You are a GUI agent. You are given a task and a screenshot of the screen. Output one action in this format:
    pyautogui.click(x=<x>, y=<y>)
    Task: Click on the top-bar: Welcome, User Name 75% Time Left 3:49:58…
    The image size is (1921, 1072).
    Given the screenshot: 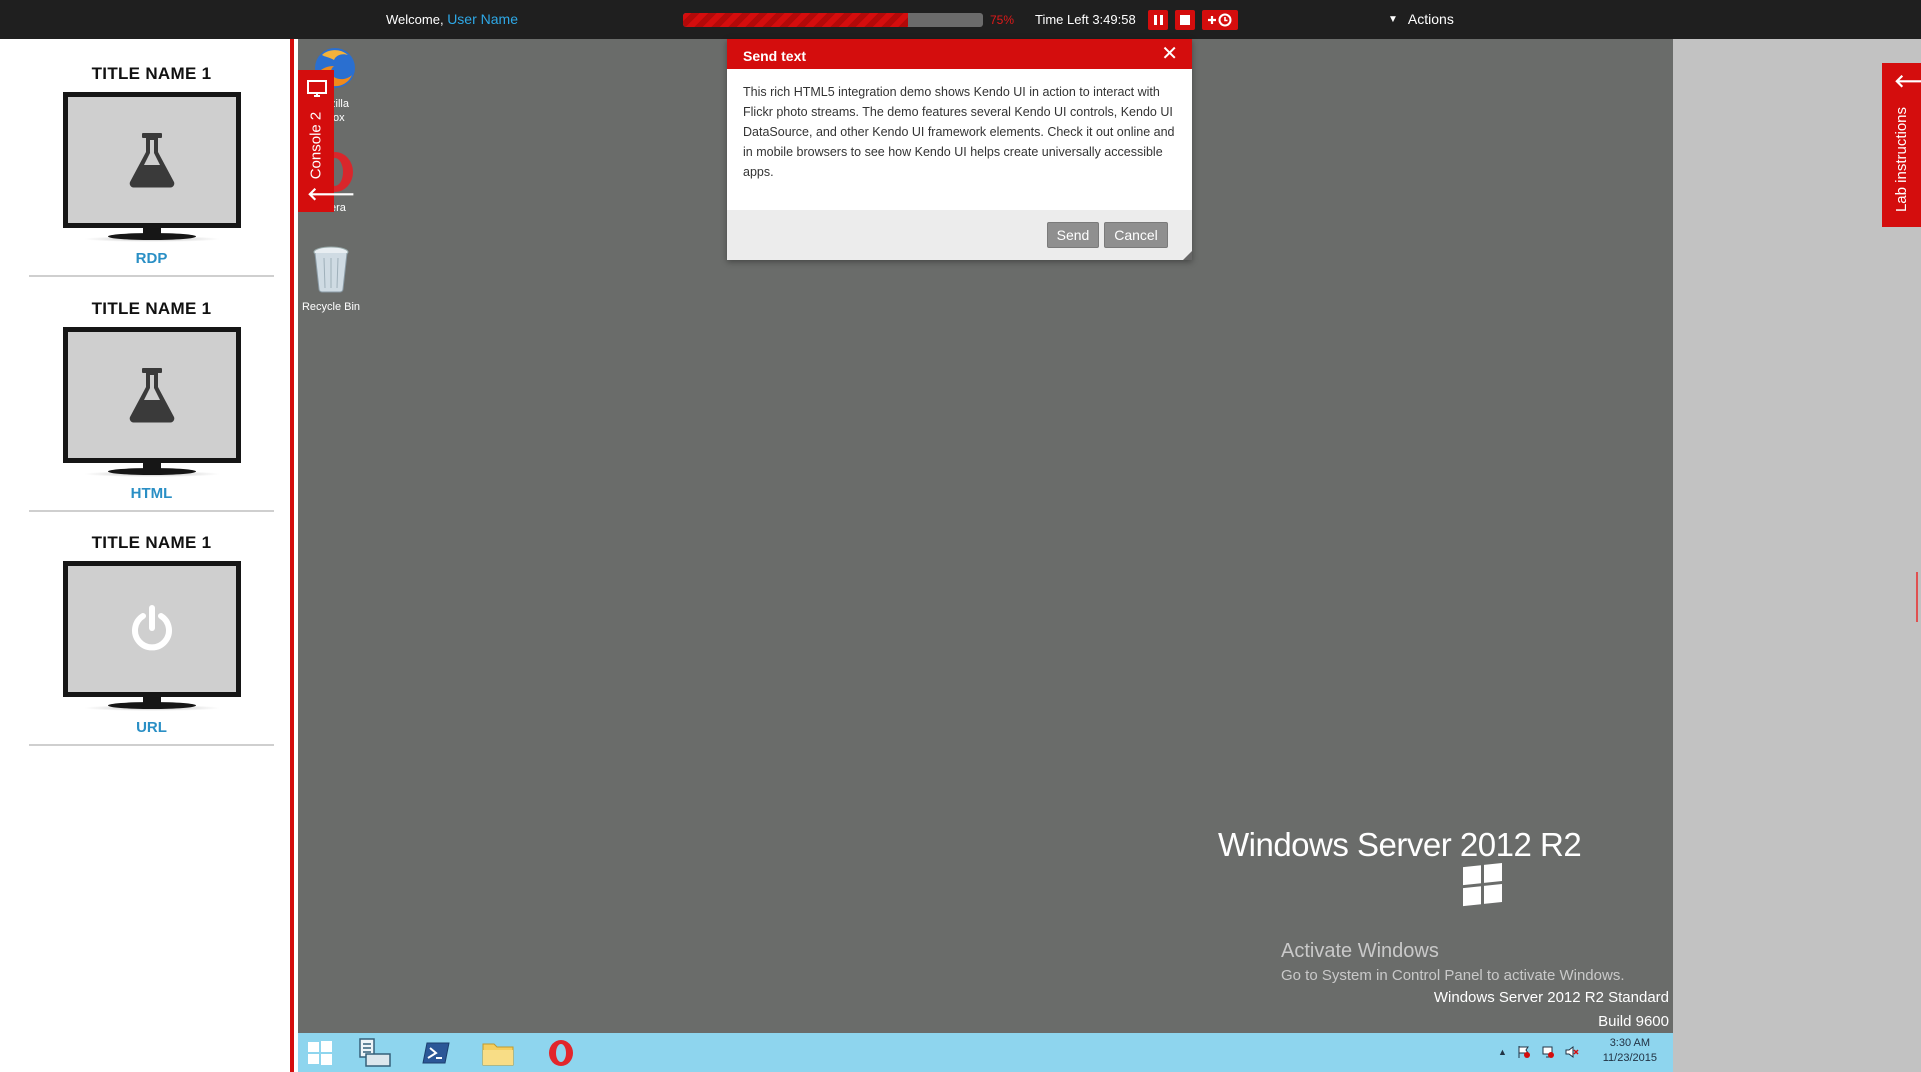 What is the action you would take?
    pyautogui.click(x=960, y=19)
    